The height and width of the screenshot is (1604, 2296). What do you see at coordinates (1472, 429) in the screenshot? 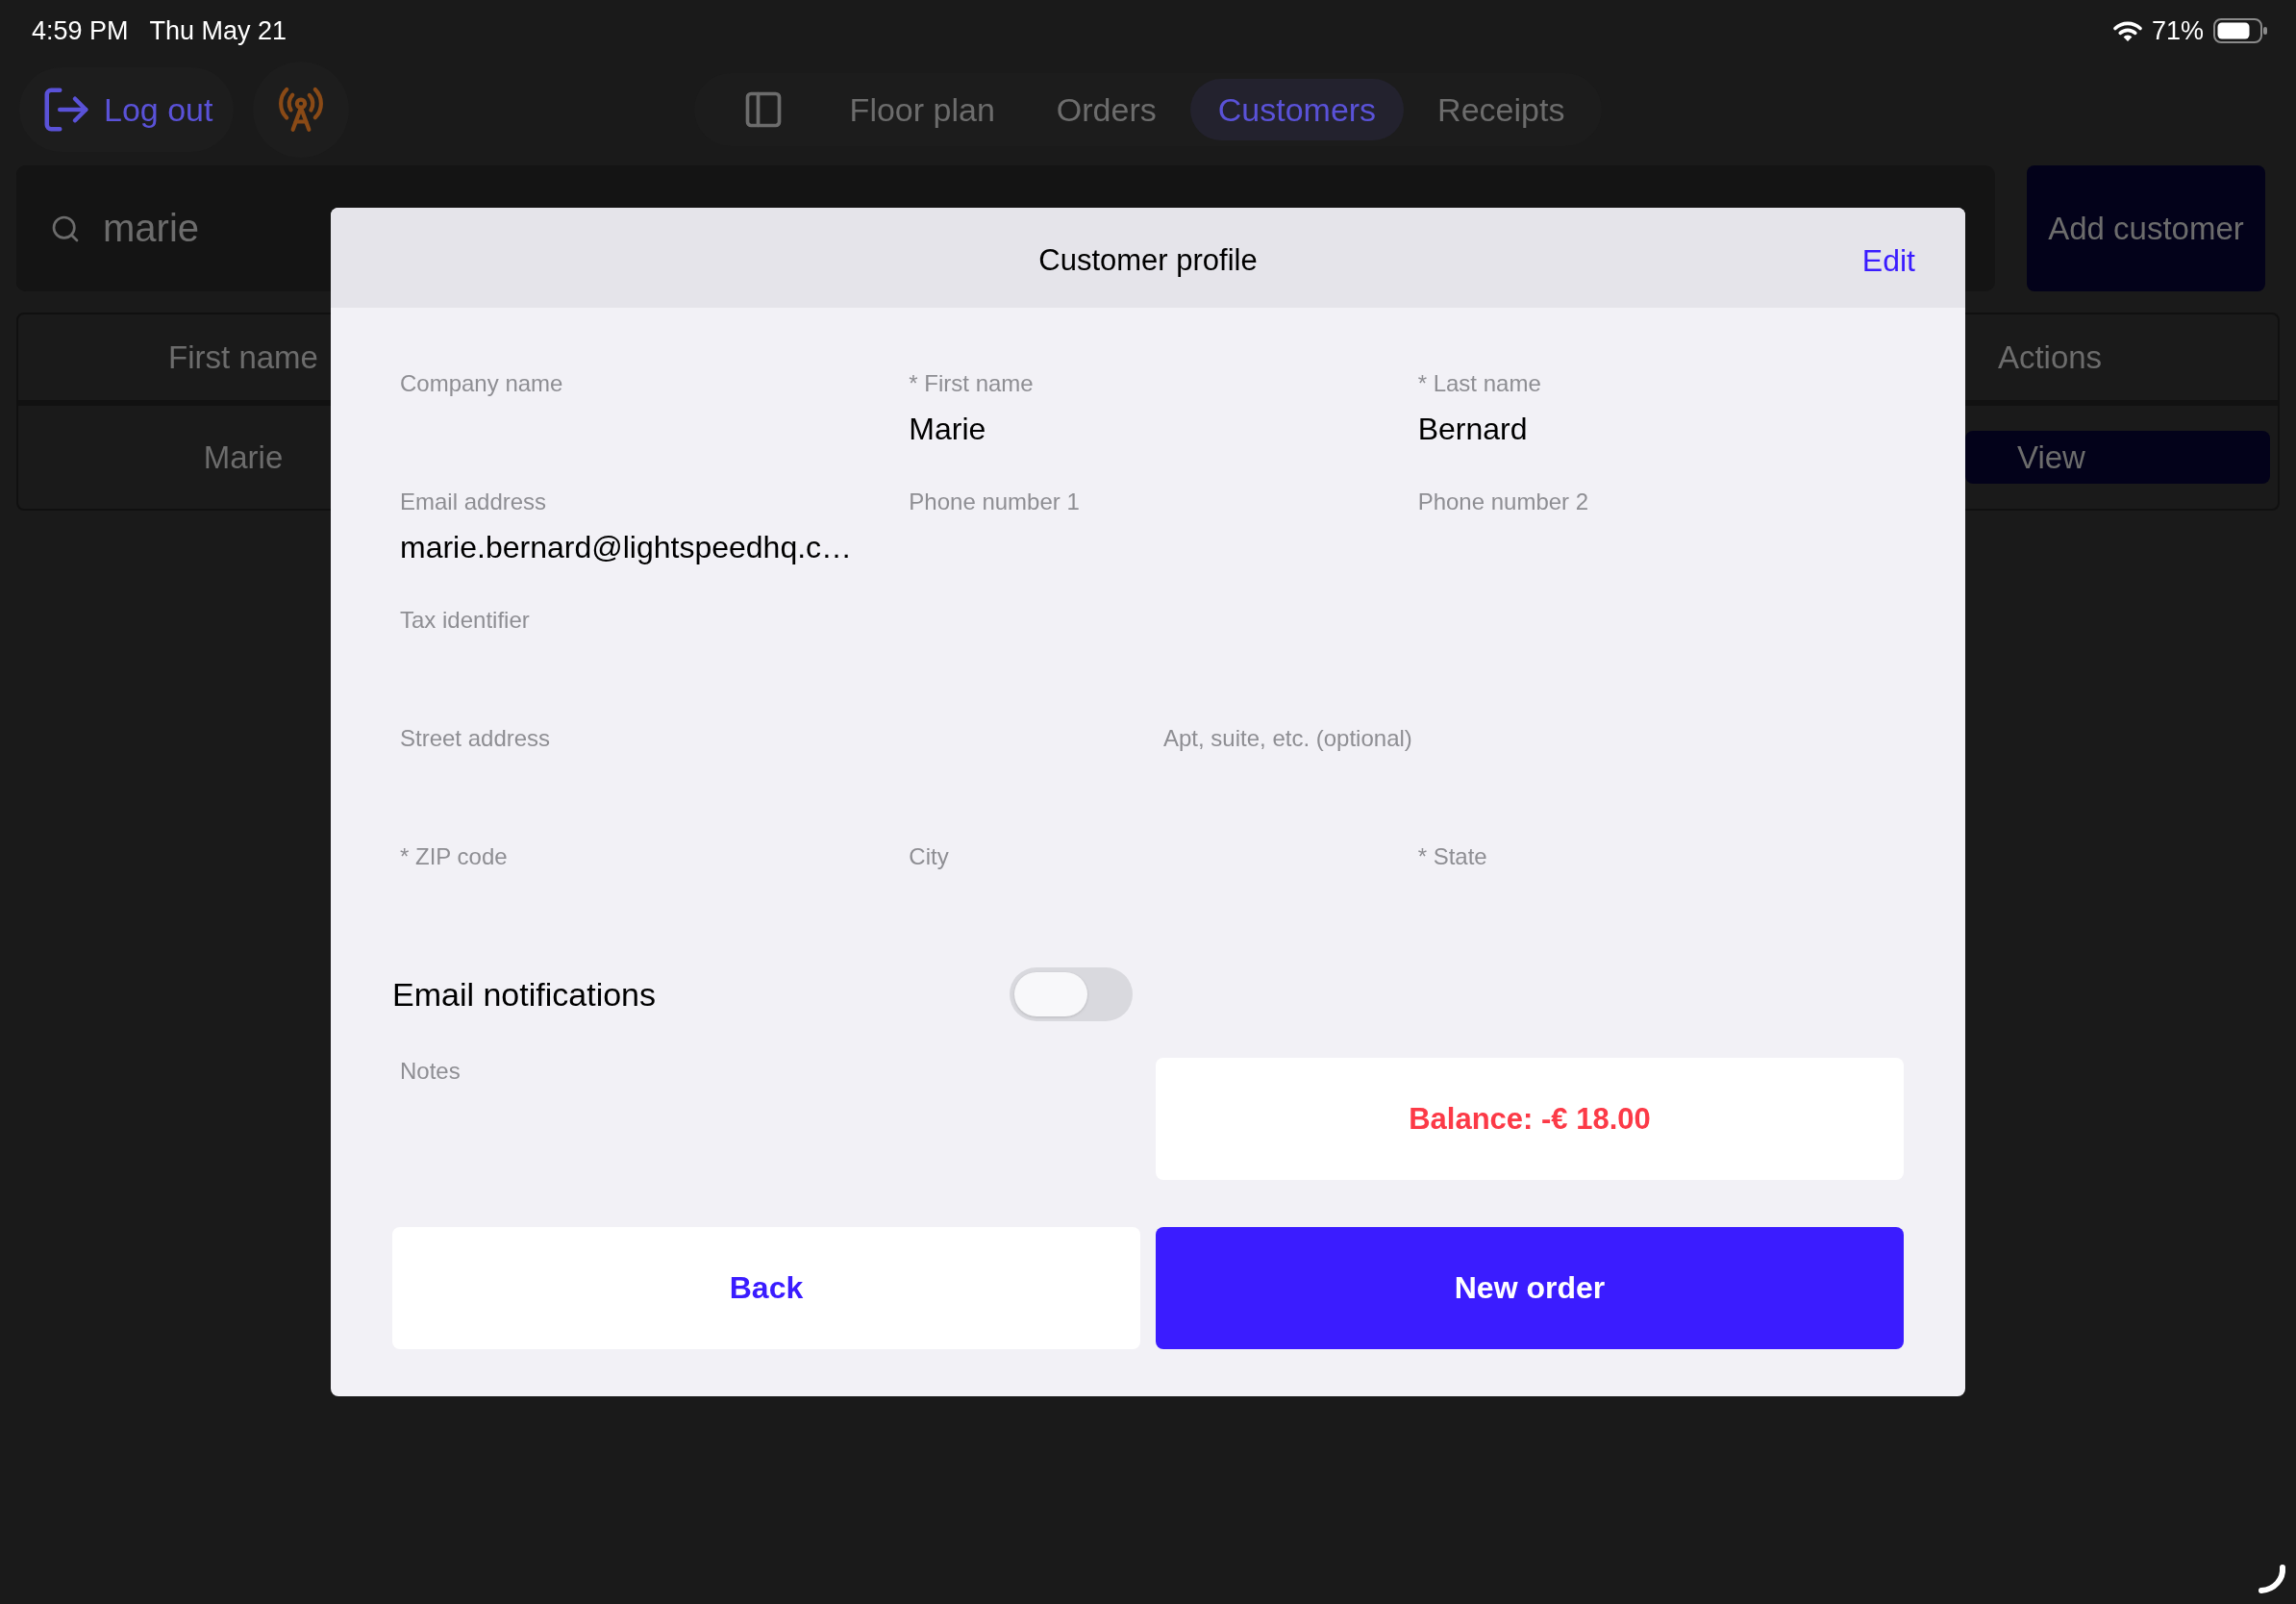
I see `field-value: Bernard` at bounding box center [1472, 429].